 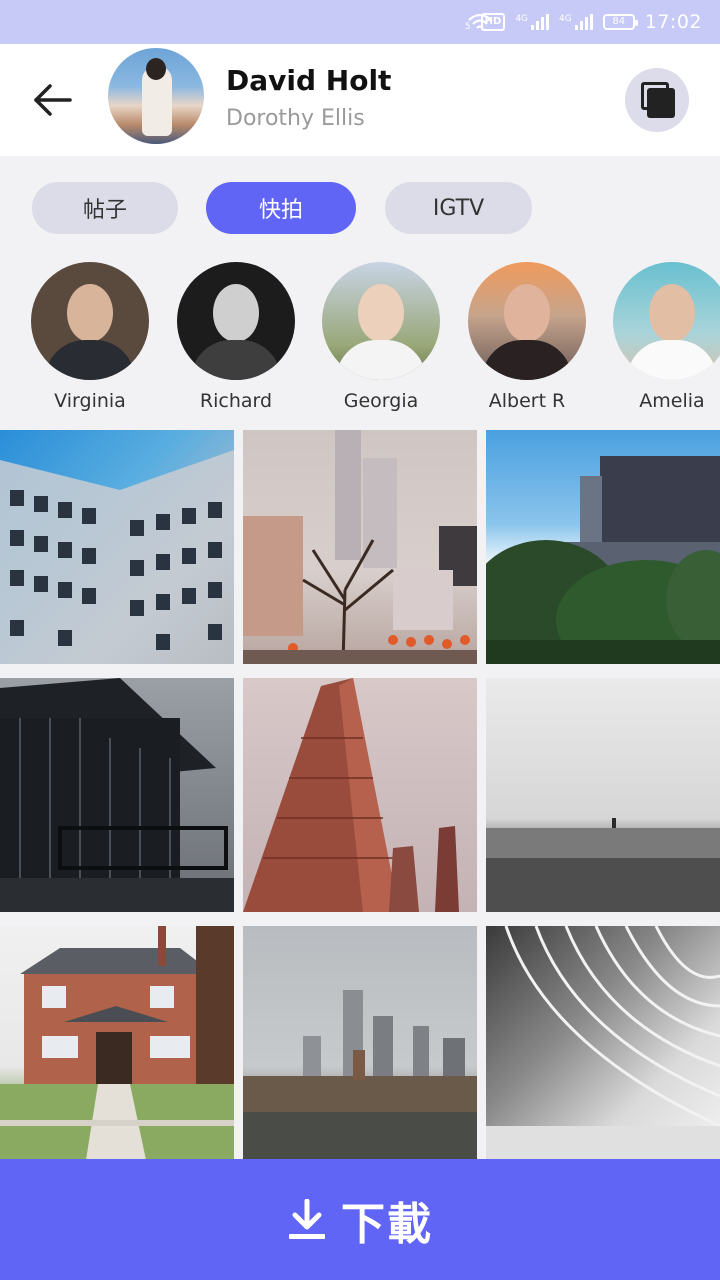 I want to click on story-item: Georgia, so click(x=381, y=337).